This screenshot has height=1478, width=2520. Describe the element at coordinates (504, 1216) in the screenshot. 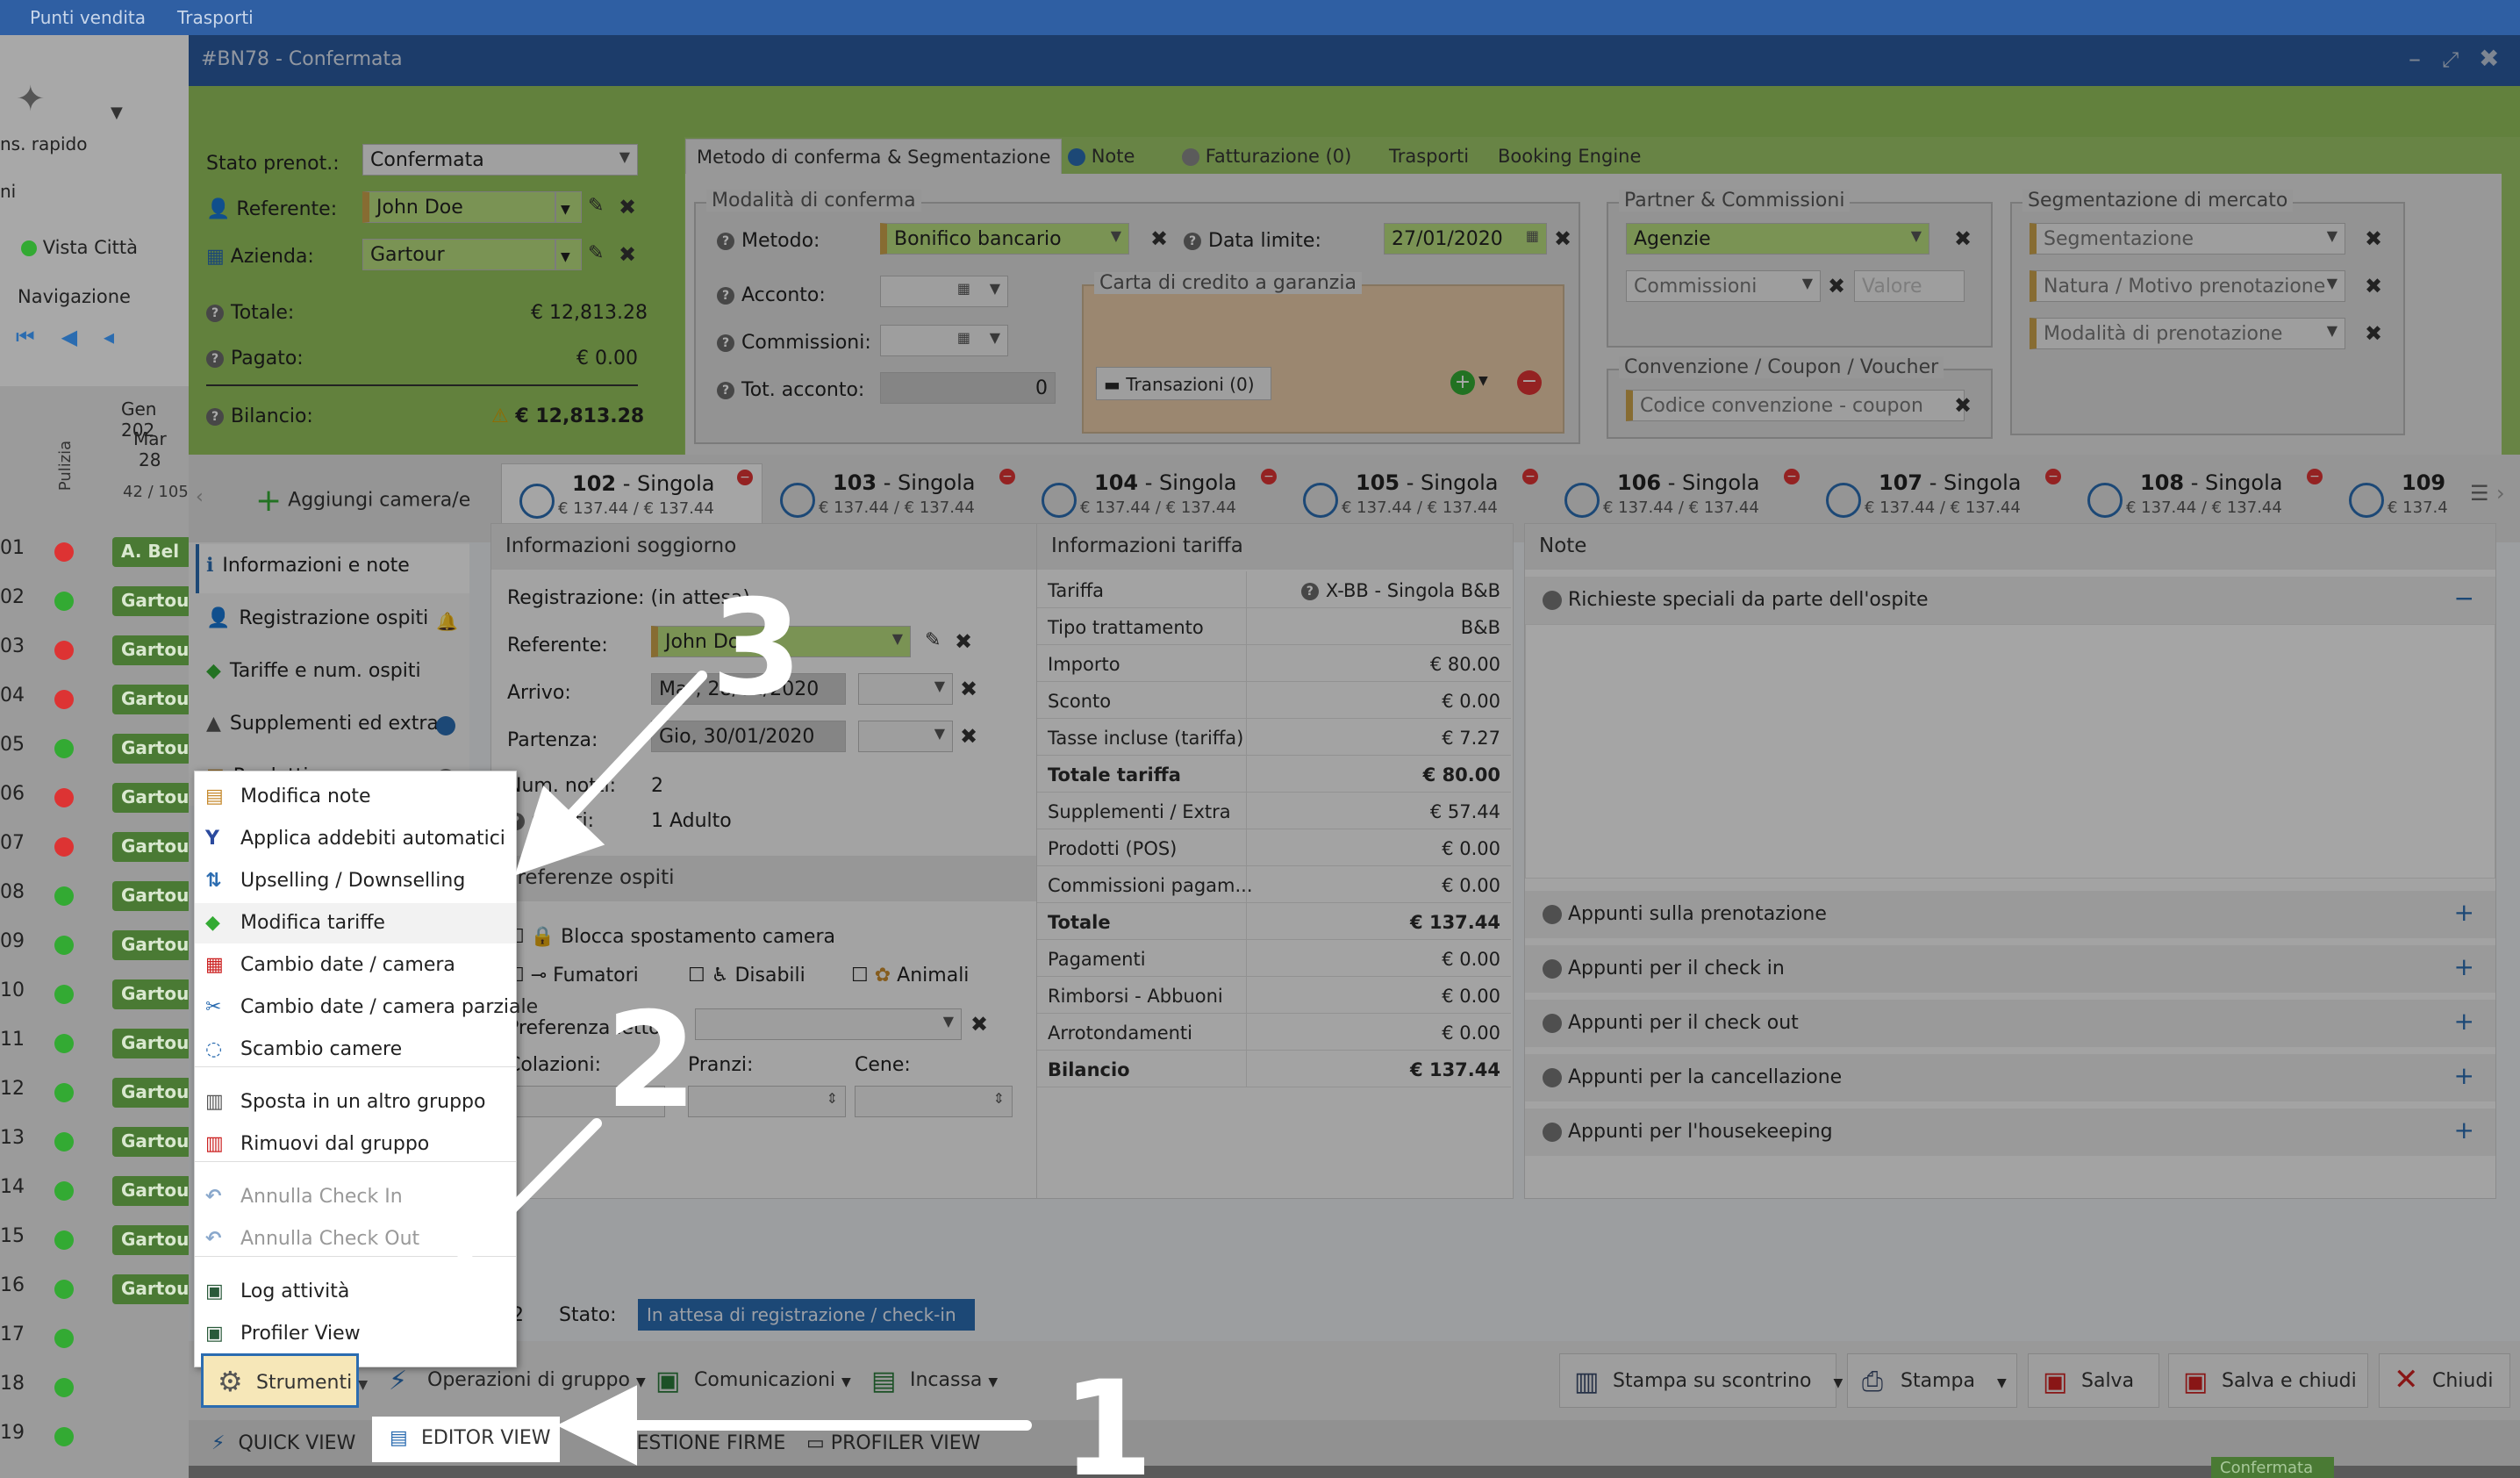

I see `arrow-2-line` at that location.